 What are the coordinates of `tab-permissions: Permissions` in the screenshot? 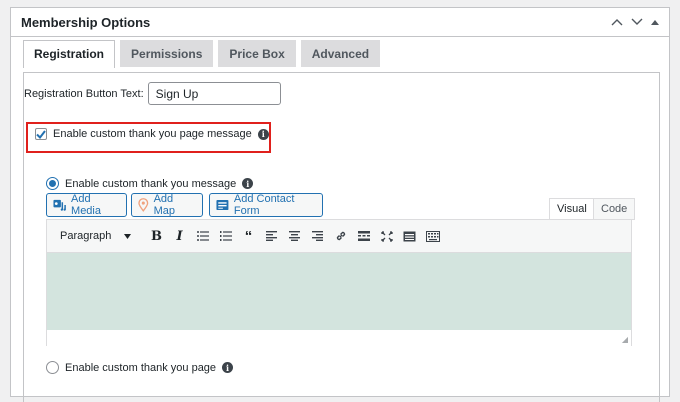 It's located at (167, 53).